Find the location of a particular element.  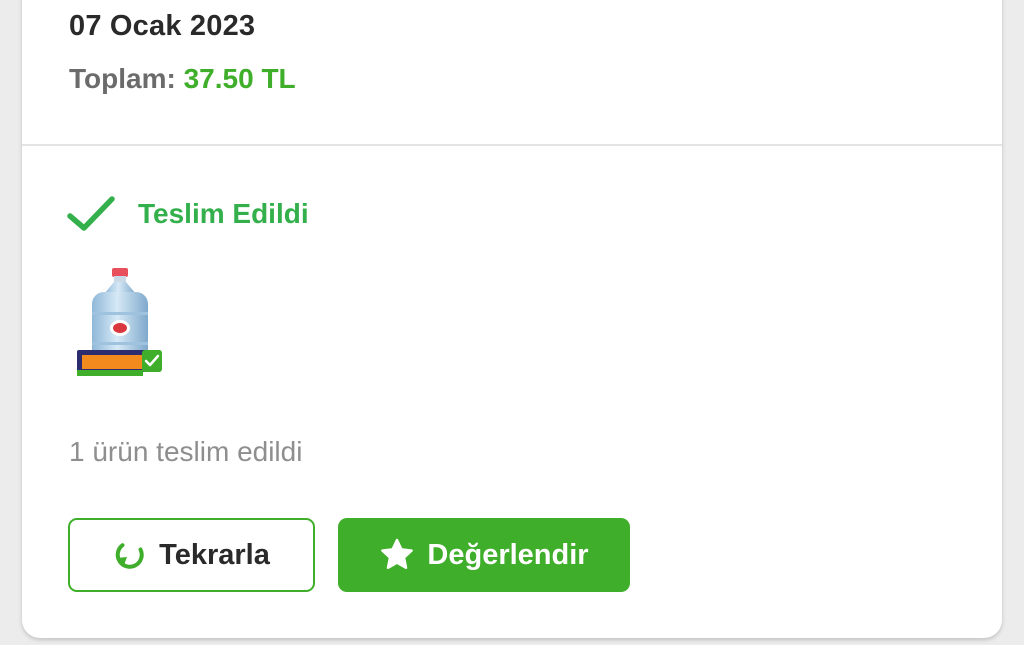

divider is located at coordinates (512, 145).